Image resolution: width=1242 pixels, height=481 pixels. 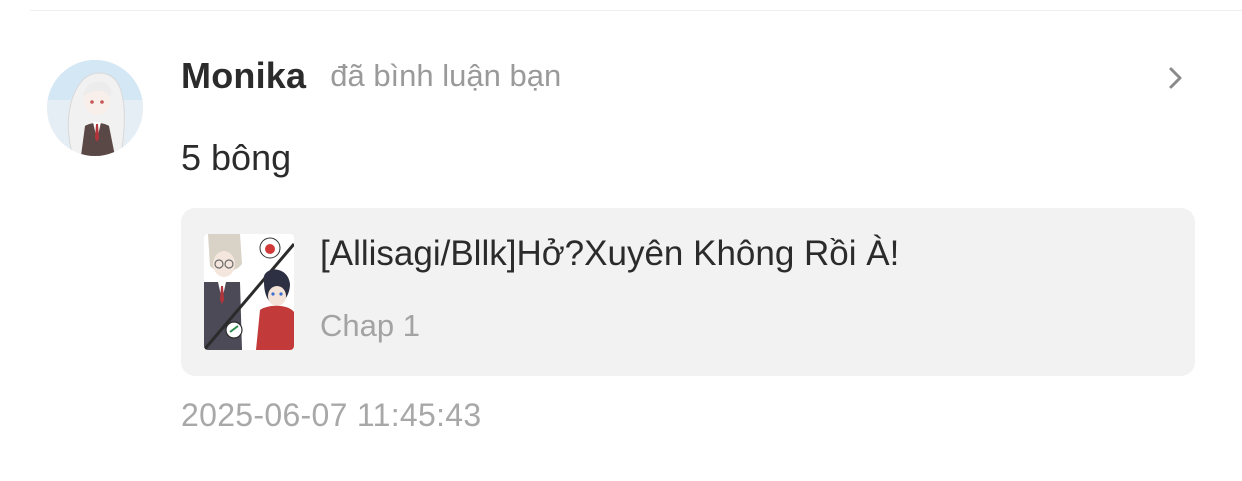 I want to click on top-divider, so click(x=636, y=10).